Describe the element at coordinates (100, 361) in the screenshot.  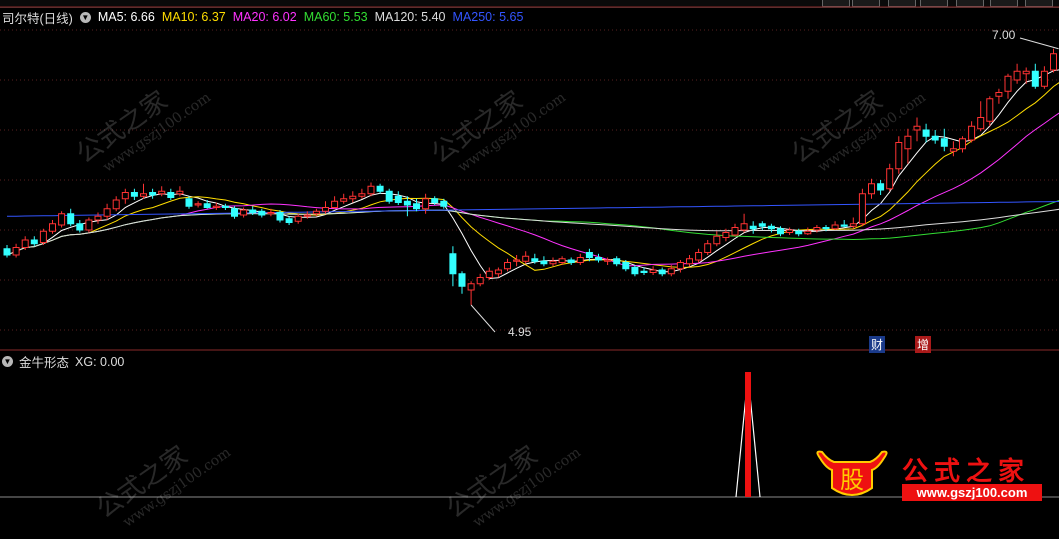
I see `indicator-value: XG: 0.00` at that location.